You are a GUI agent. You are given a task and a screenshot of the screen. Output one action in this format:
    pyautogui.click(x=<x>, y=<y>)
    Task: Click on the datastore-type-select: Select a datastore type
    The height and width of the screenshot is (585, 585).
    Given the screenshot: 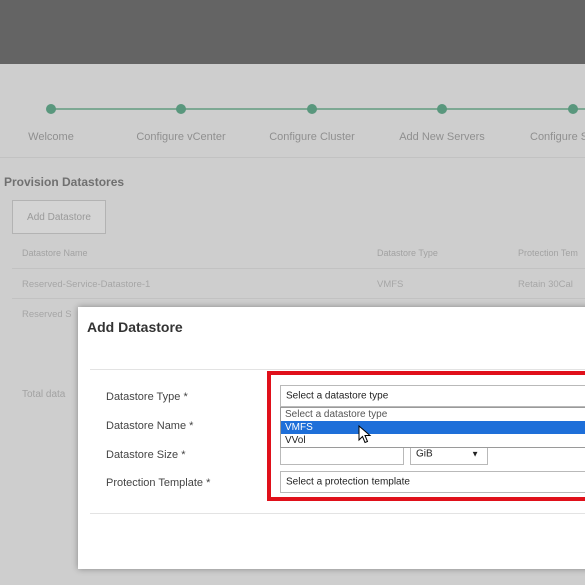 What is the action you would take?
    pyautogui.click(x=432, y=396)
    